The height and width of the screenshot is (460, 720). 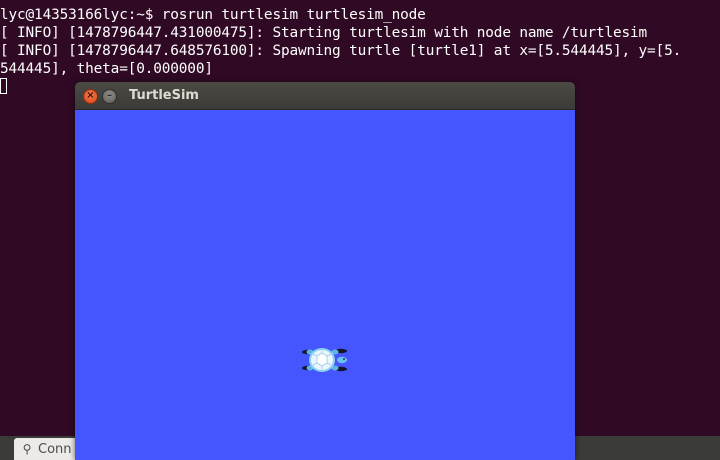 I want to click on window-title: TurtleSim, so click(x=164, y=95).